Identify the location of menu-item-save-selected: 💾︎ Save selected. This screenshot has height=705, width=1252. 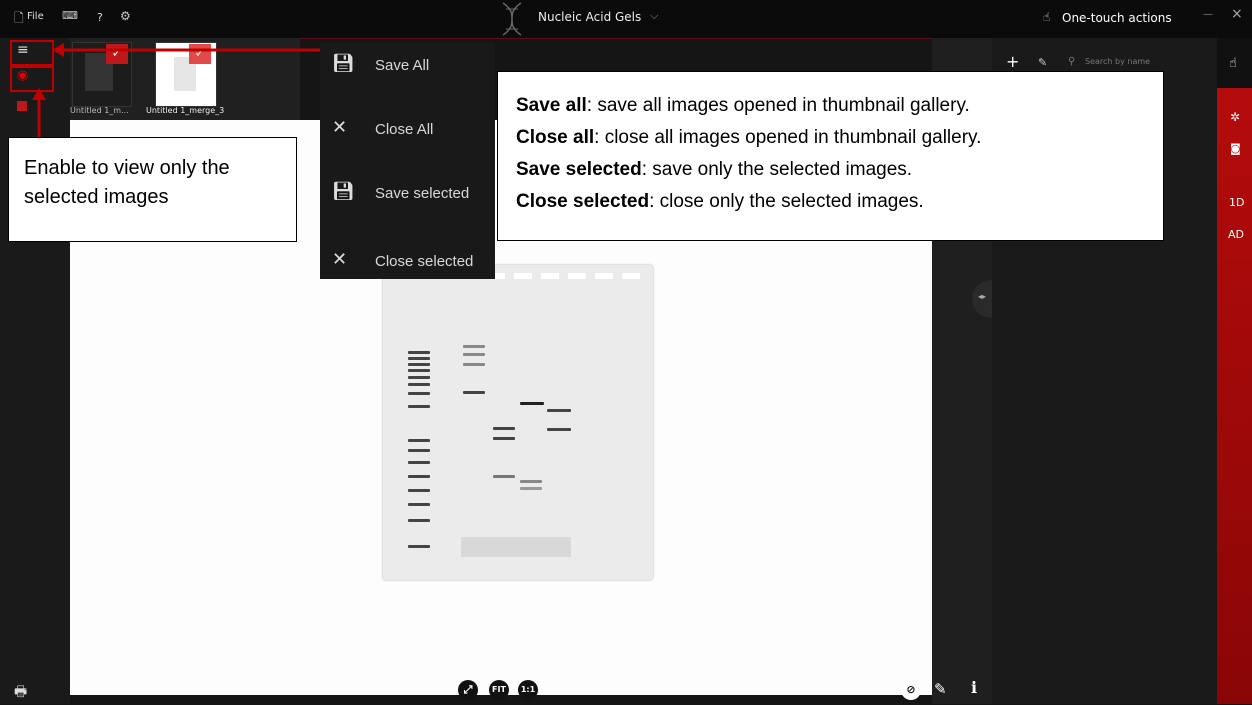
(407, 194).